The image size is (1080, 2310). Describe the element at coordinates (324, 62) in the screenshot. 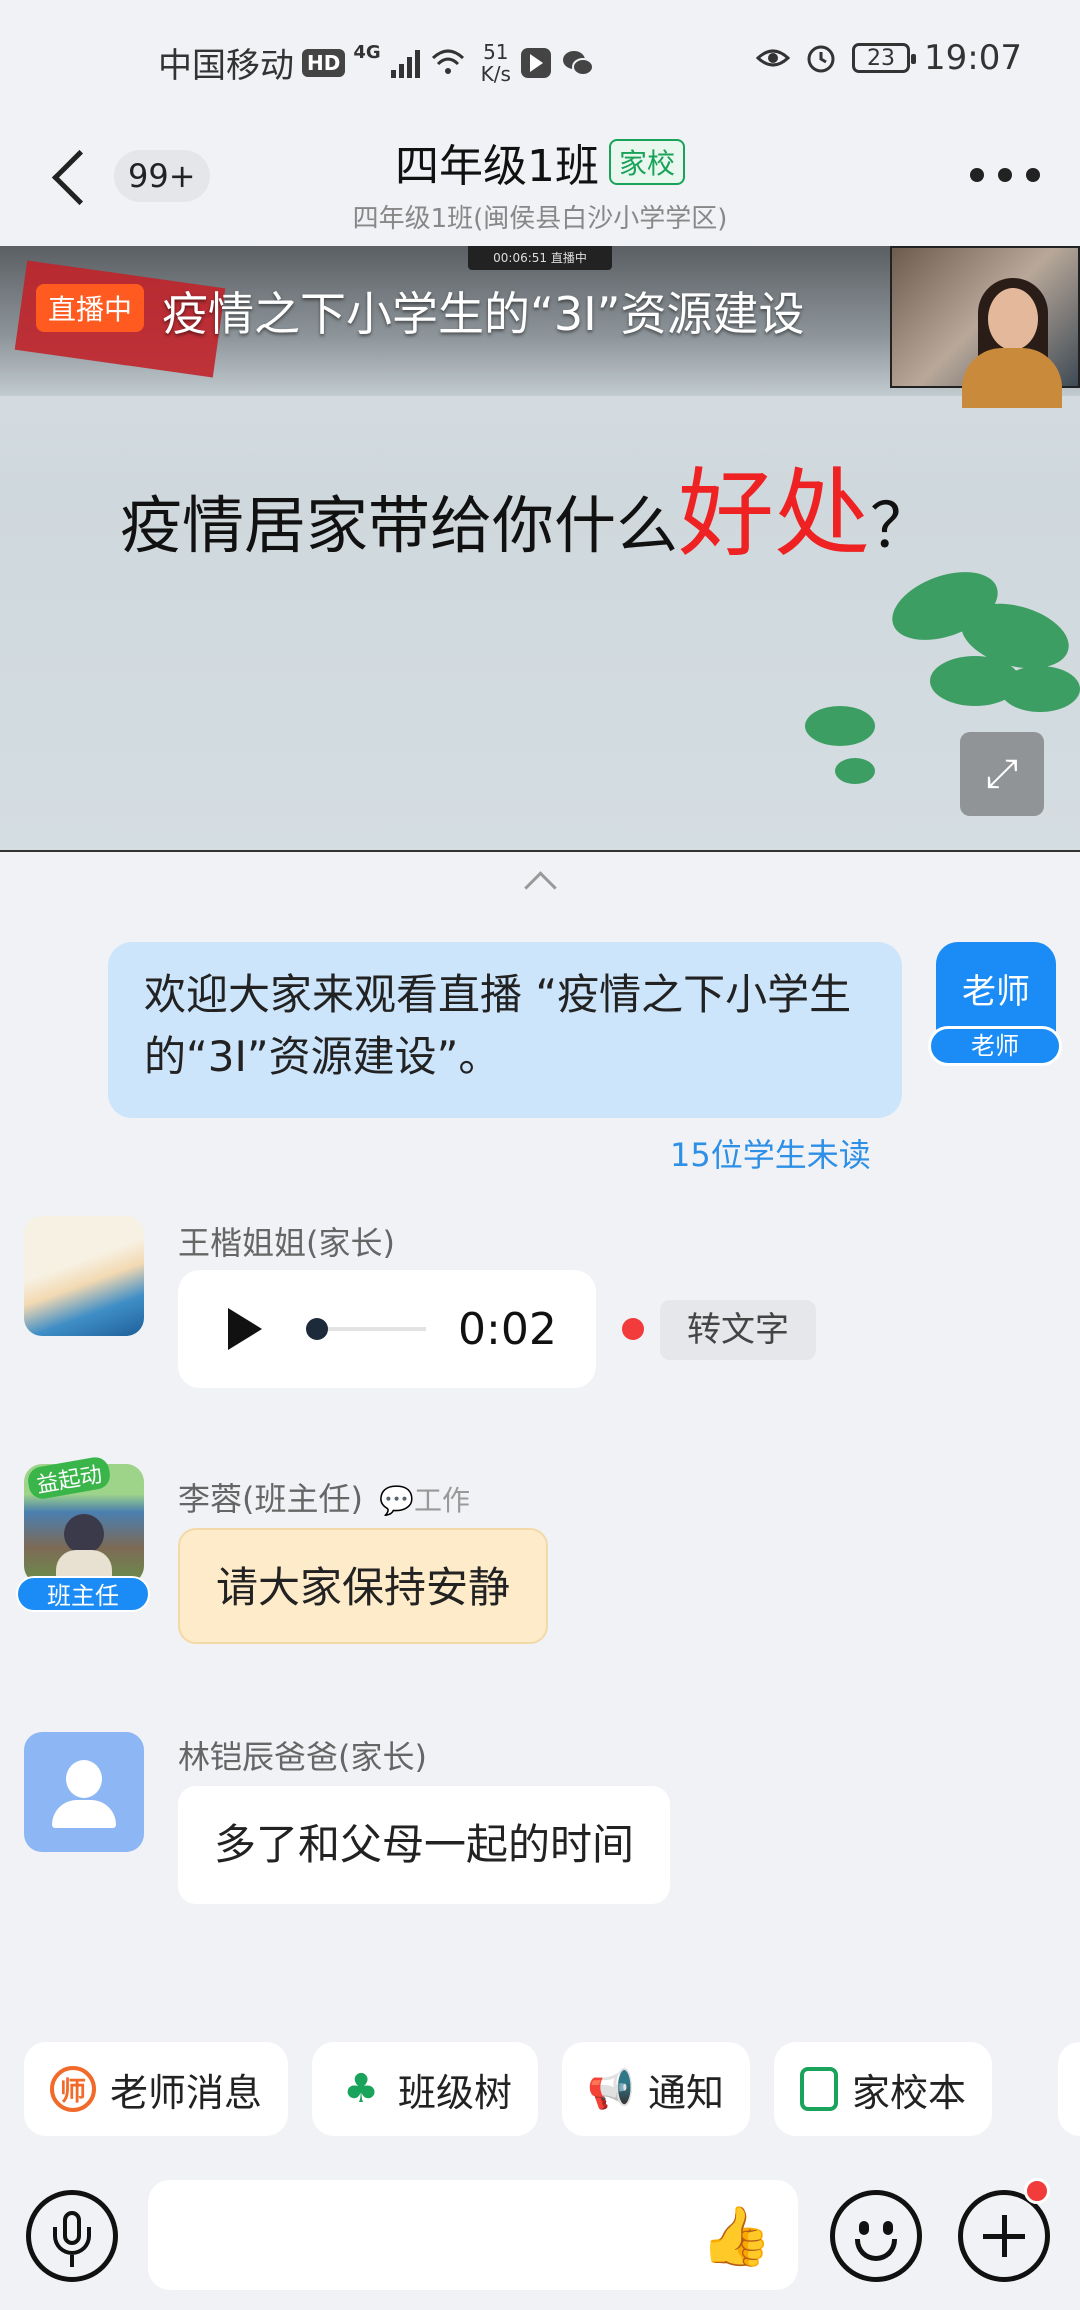

I see `hd-icon: HD` at that location.